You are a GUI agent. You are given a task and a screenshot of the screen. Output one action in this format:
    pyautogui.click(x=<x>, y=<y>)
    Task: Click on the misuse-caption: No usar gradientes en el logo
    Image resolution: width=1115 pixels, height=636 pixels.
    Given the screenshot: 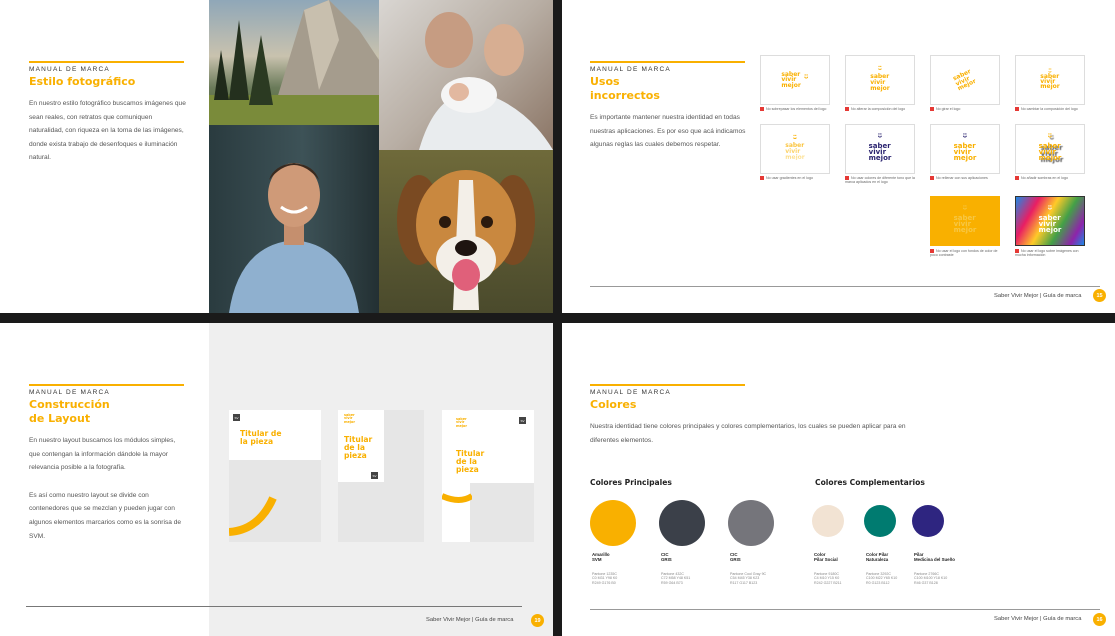 What is the action you would take?
    pyautogui.click(x=796, y=178)
    